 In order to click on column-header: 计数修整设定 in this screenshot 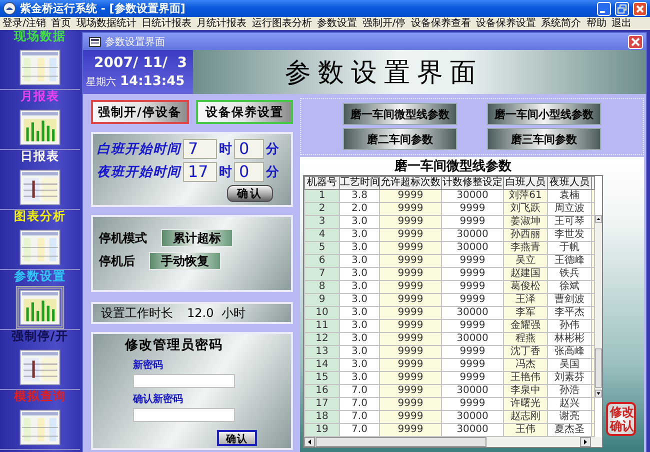, I will do `click(473, 183)`.